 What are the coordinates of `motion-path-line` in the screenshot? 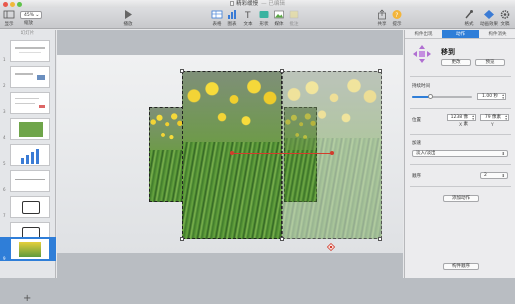 It's located at (282, 153).